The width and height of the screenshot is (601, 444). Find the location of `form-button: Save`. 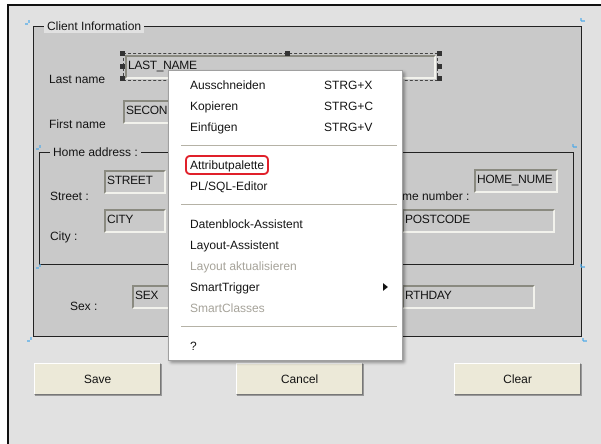

form-button: Save is located at coordinates (97, 379).